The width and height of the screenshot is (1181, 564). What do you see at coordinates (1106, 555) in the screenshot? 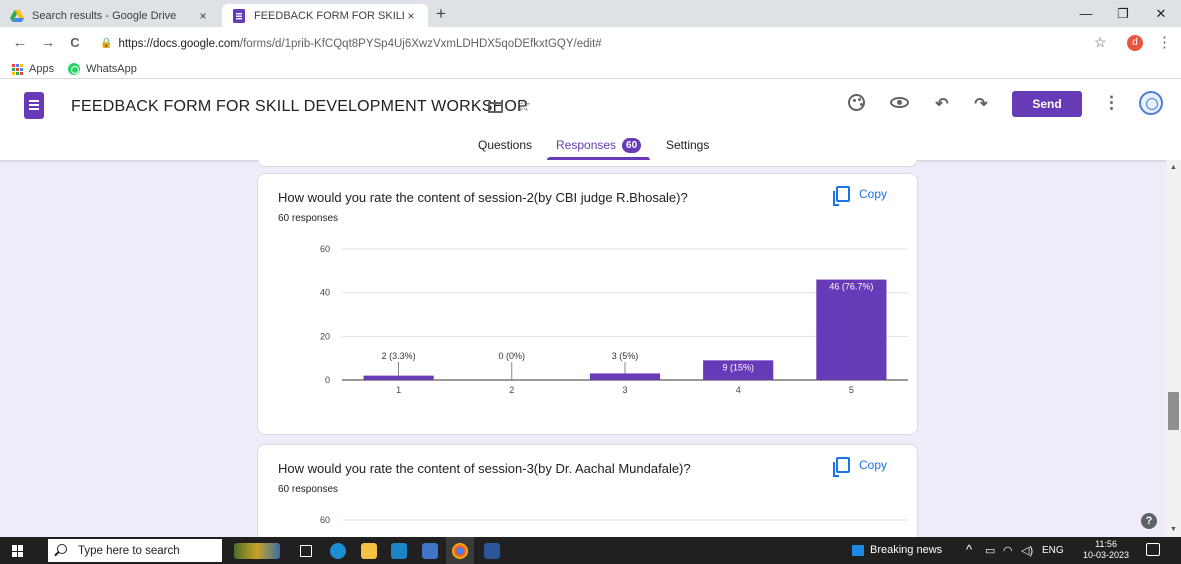
I see `clock-date: 10-03-2023` at bounding box center [1106, 555].